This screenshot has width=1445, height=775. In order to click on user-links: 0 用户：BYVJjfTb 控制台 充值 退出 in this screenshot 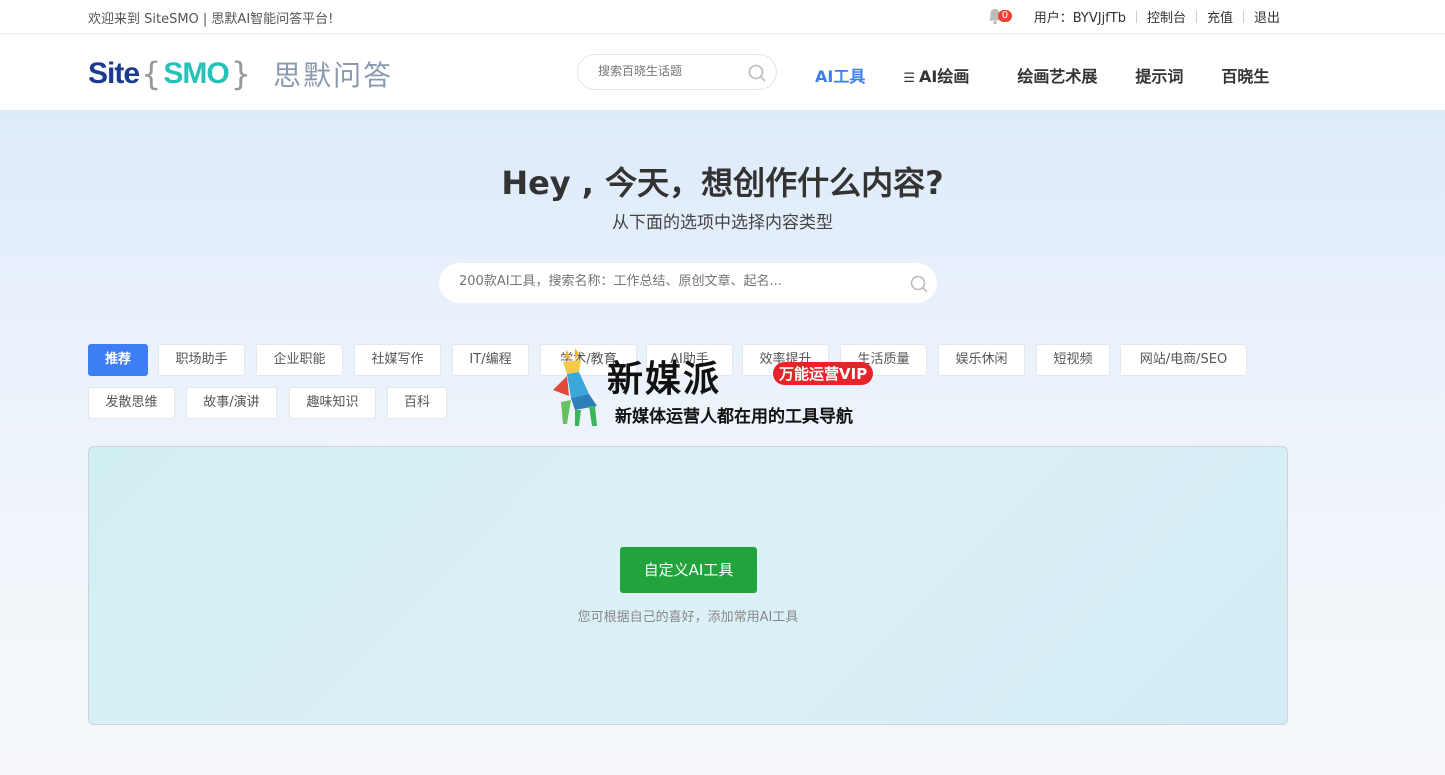, I will do `click(1134, 16)`.